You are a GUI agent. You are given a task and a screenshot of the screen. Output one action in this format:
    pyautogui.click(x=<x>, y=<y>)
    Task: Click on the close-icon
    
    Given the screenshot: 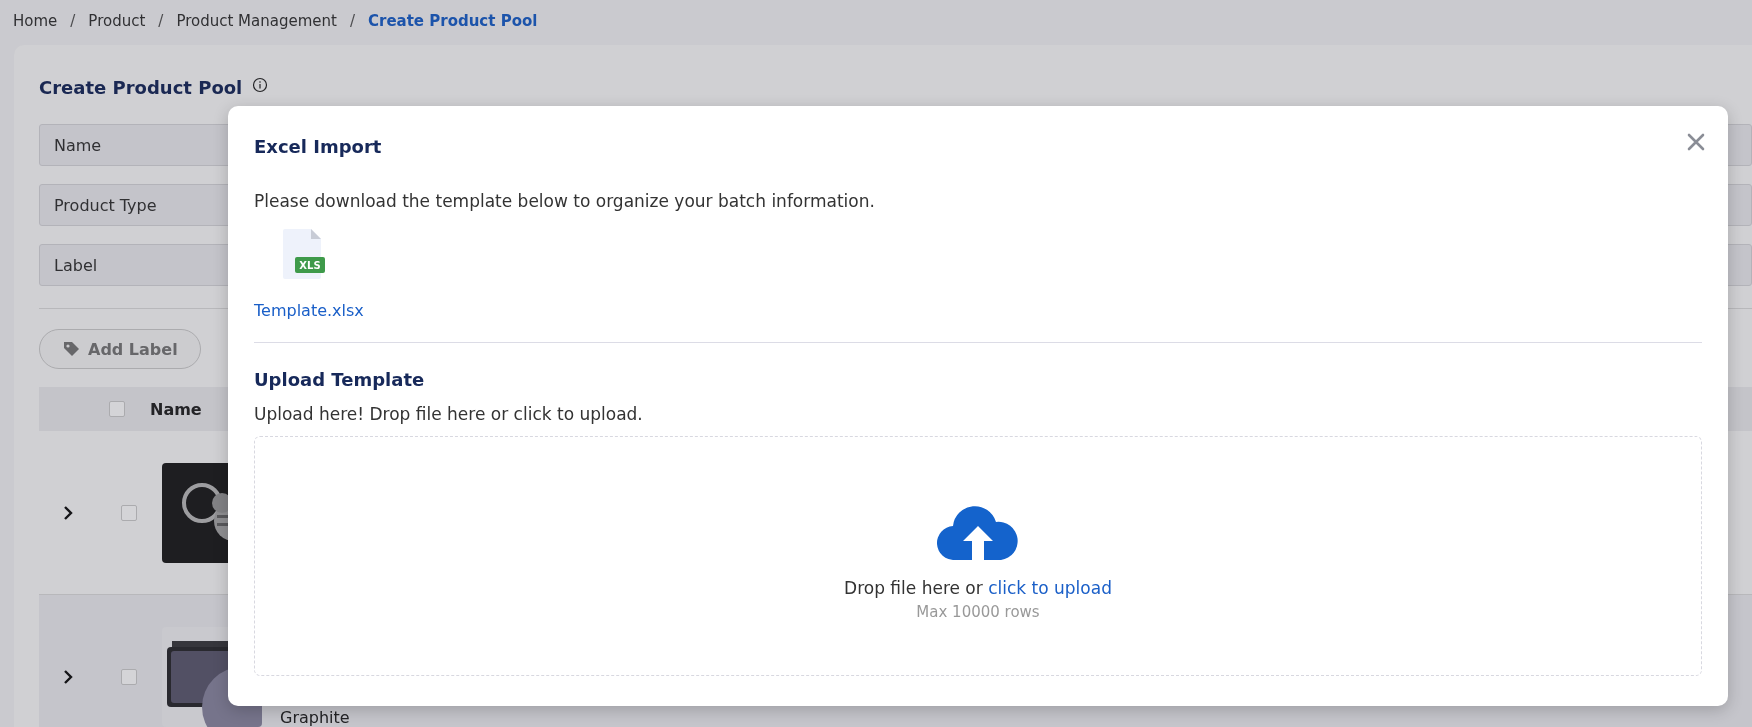 What is the action you would take?
    pyautogui.click(x=1696, y=142)
    